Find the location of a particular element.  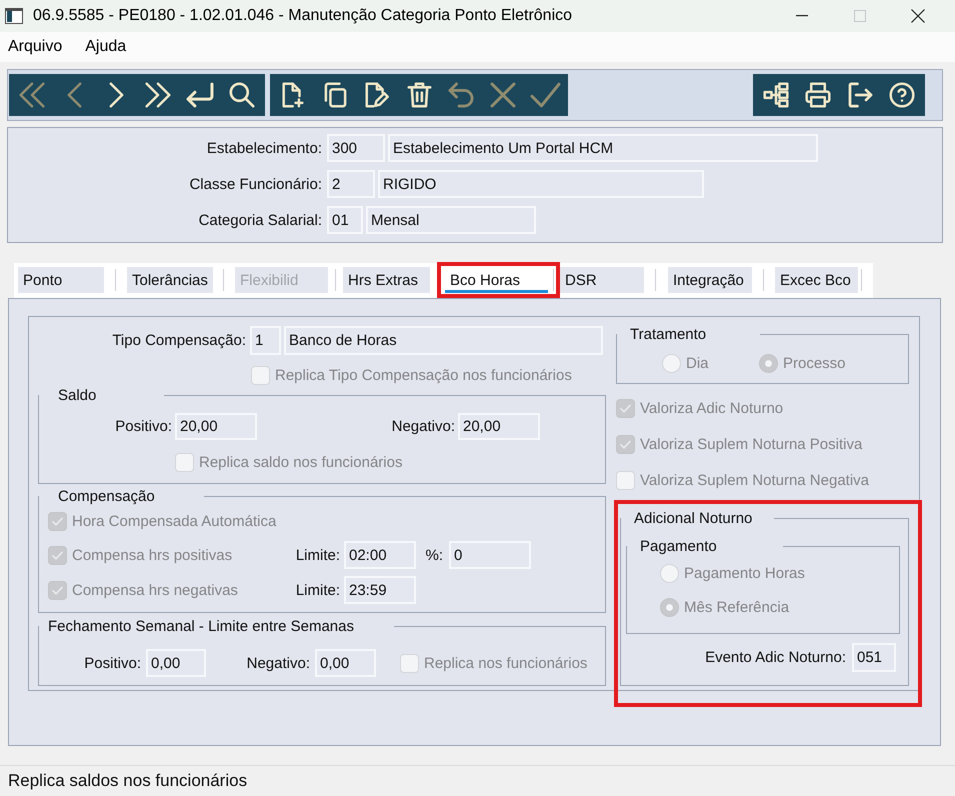

checkbox-label: Hora Compensada Automática is located at coordinates (174, 521).